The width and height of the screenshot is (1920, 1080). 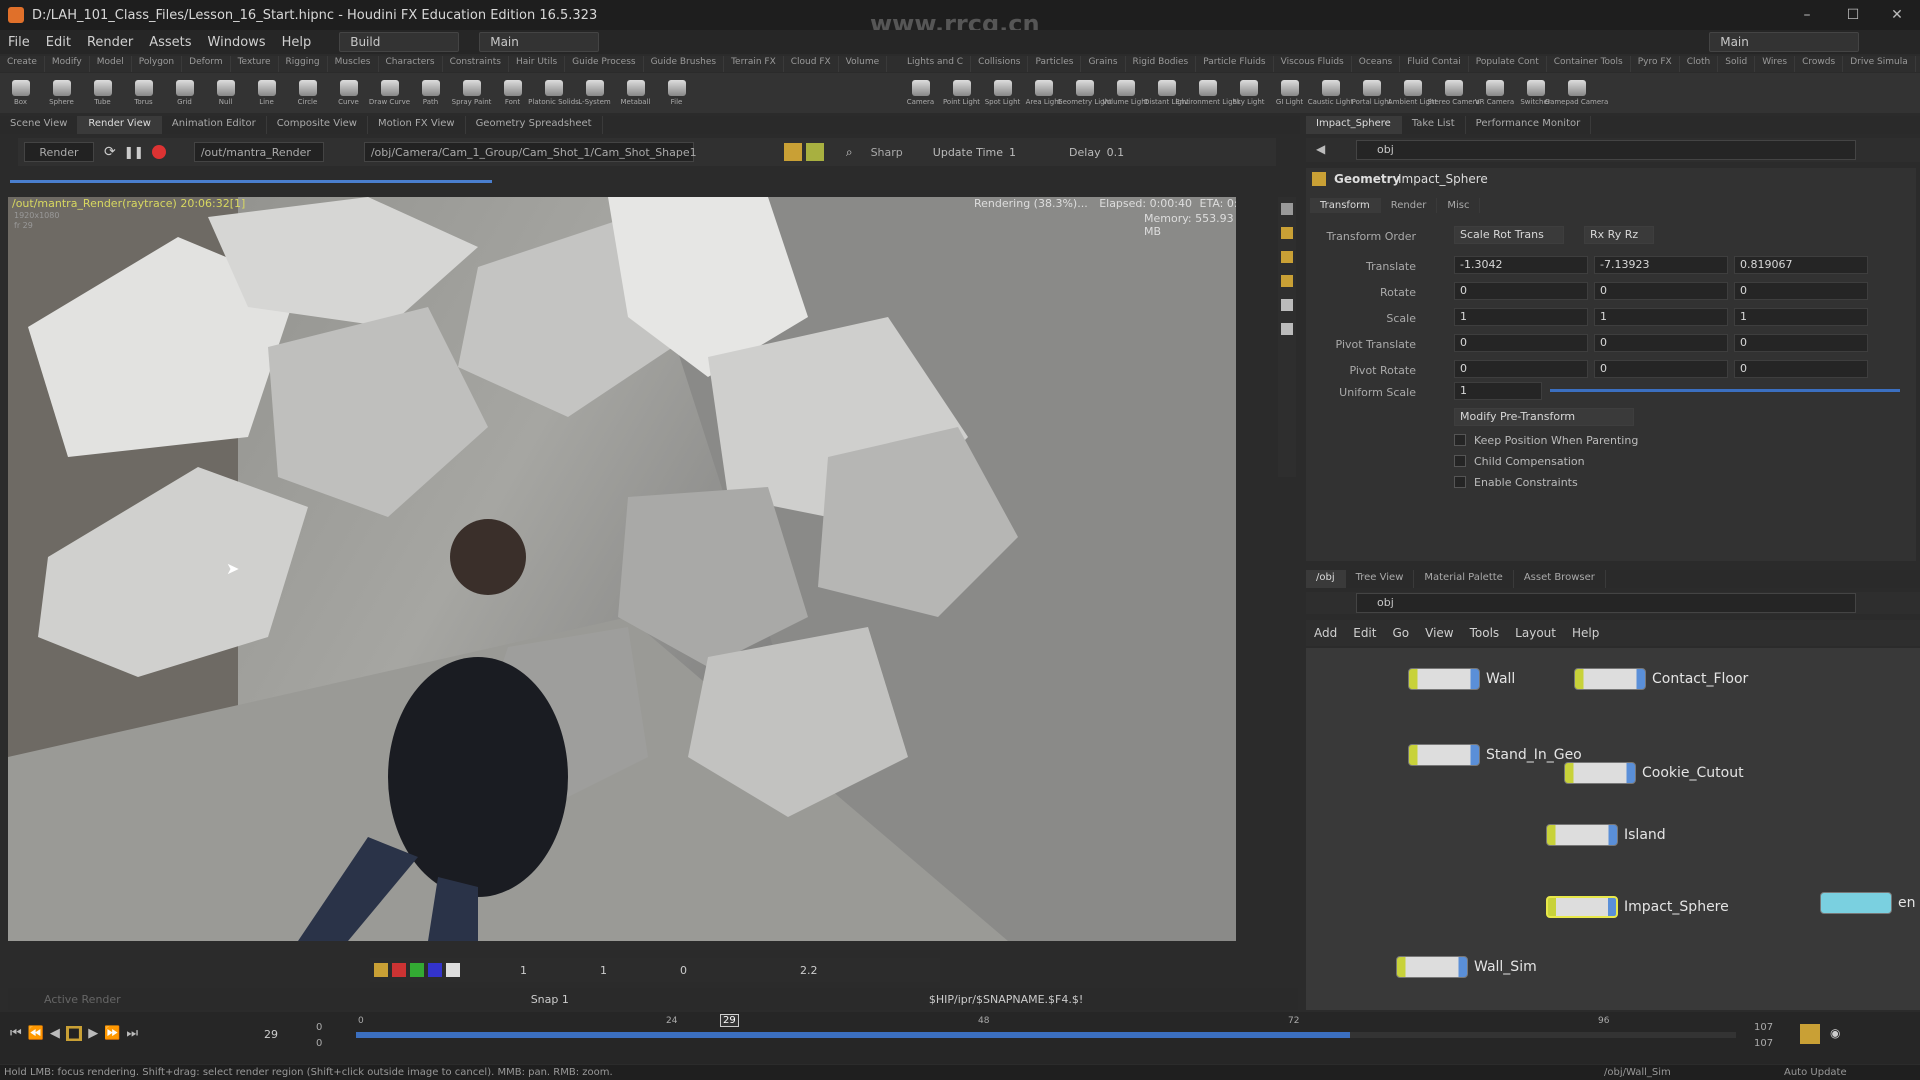 I want to click on shelf-tool-button: Sky Light, so click(x=1248, y=93).